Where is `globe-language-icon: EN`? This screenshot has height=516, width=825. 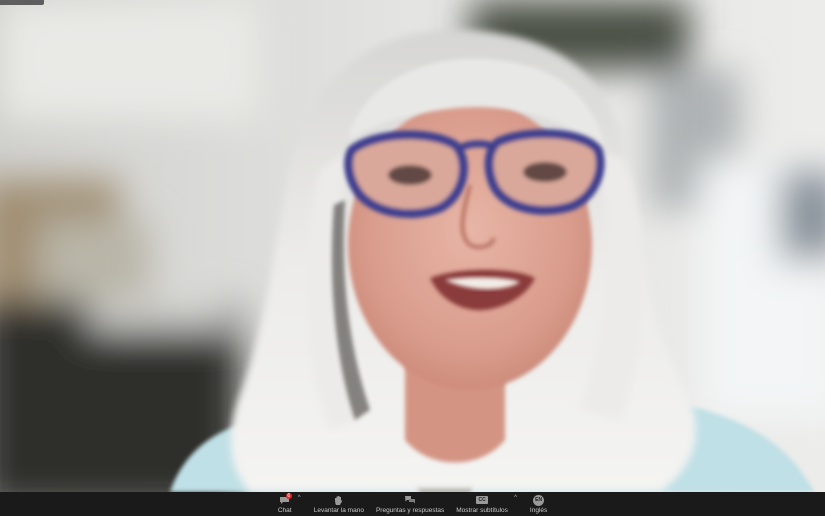 globe-language-icon: EN is located at coordinates (539, 500).